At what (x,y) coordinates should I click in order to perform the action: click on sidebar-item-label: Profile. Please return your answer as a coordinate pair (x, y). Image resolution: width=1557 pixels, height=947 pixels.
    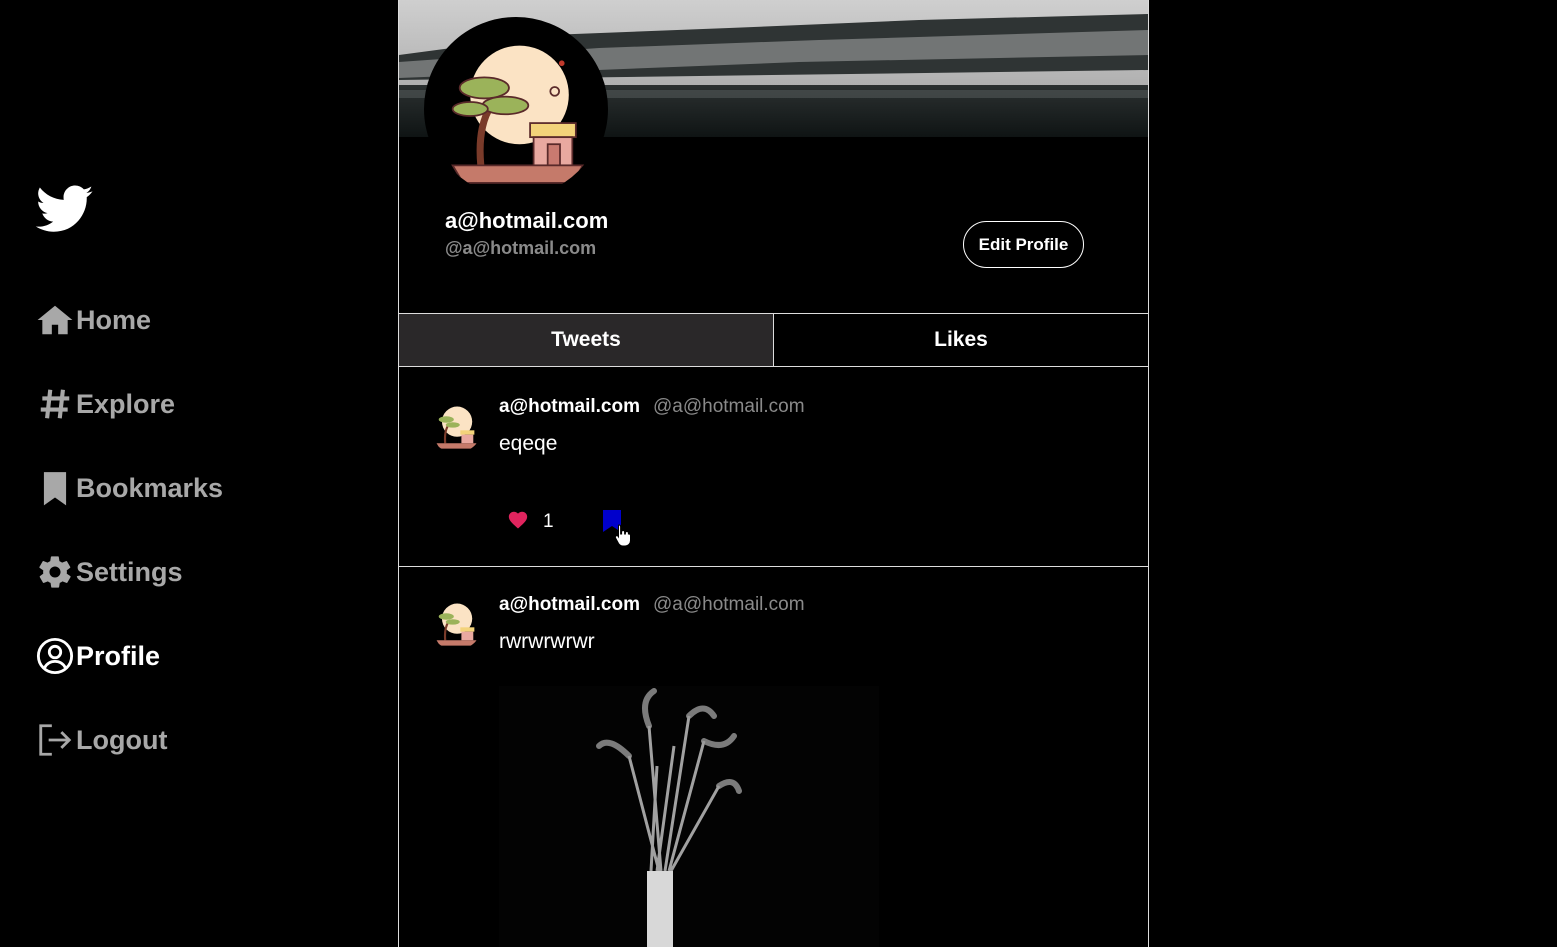
    Looking at the image, I should click on (118, 655).